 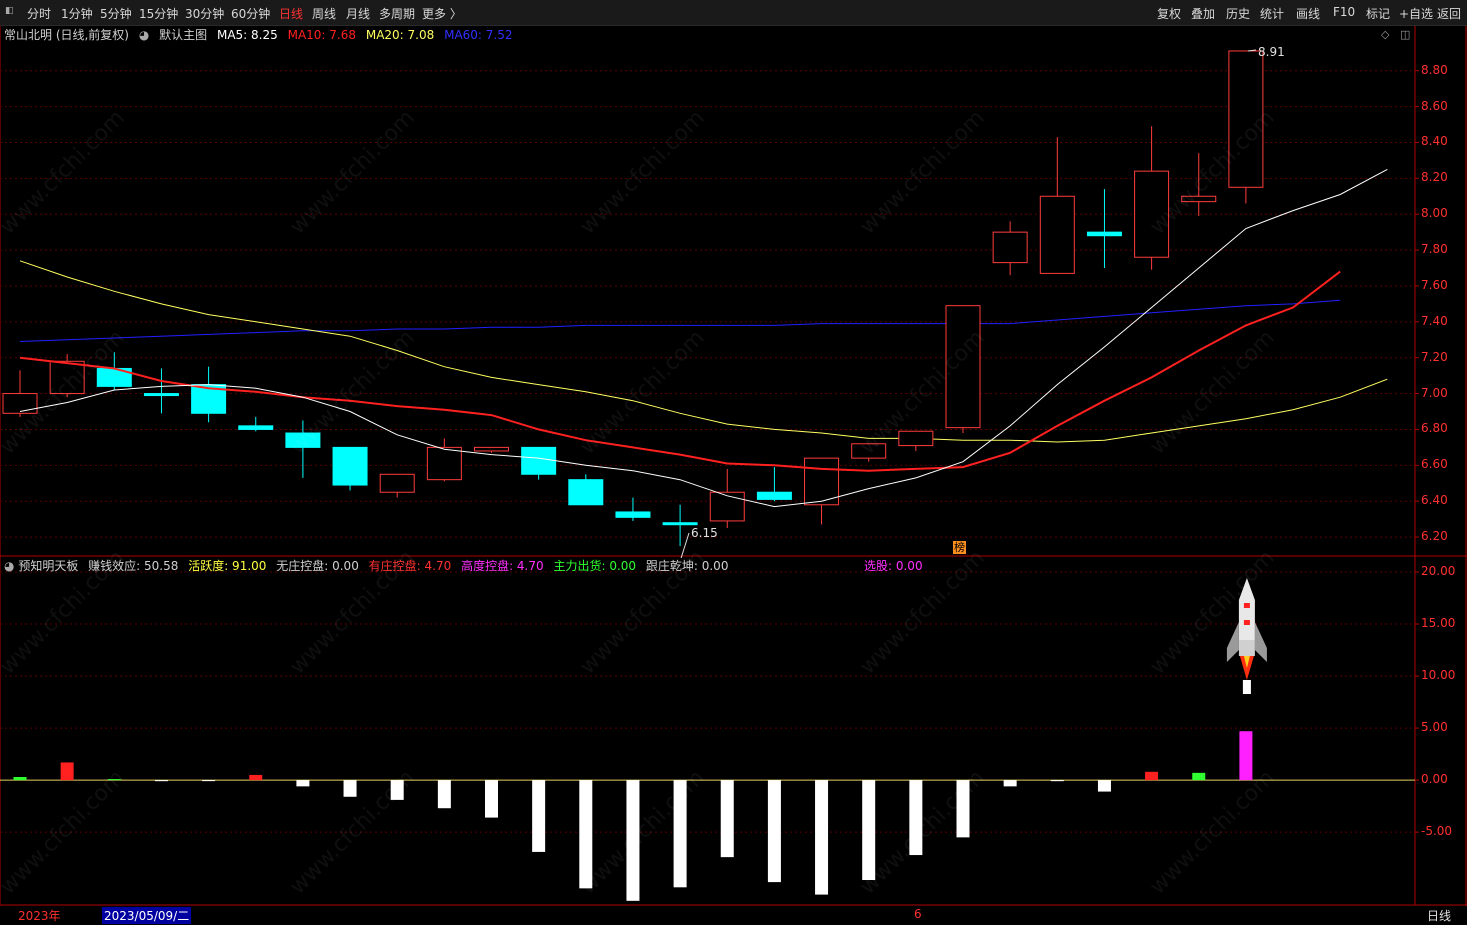 I want to click on high-label: 8.91, so click(x=1271, y=52).